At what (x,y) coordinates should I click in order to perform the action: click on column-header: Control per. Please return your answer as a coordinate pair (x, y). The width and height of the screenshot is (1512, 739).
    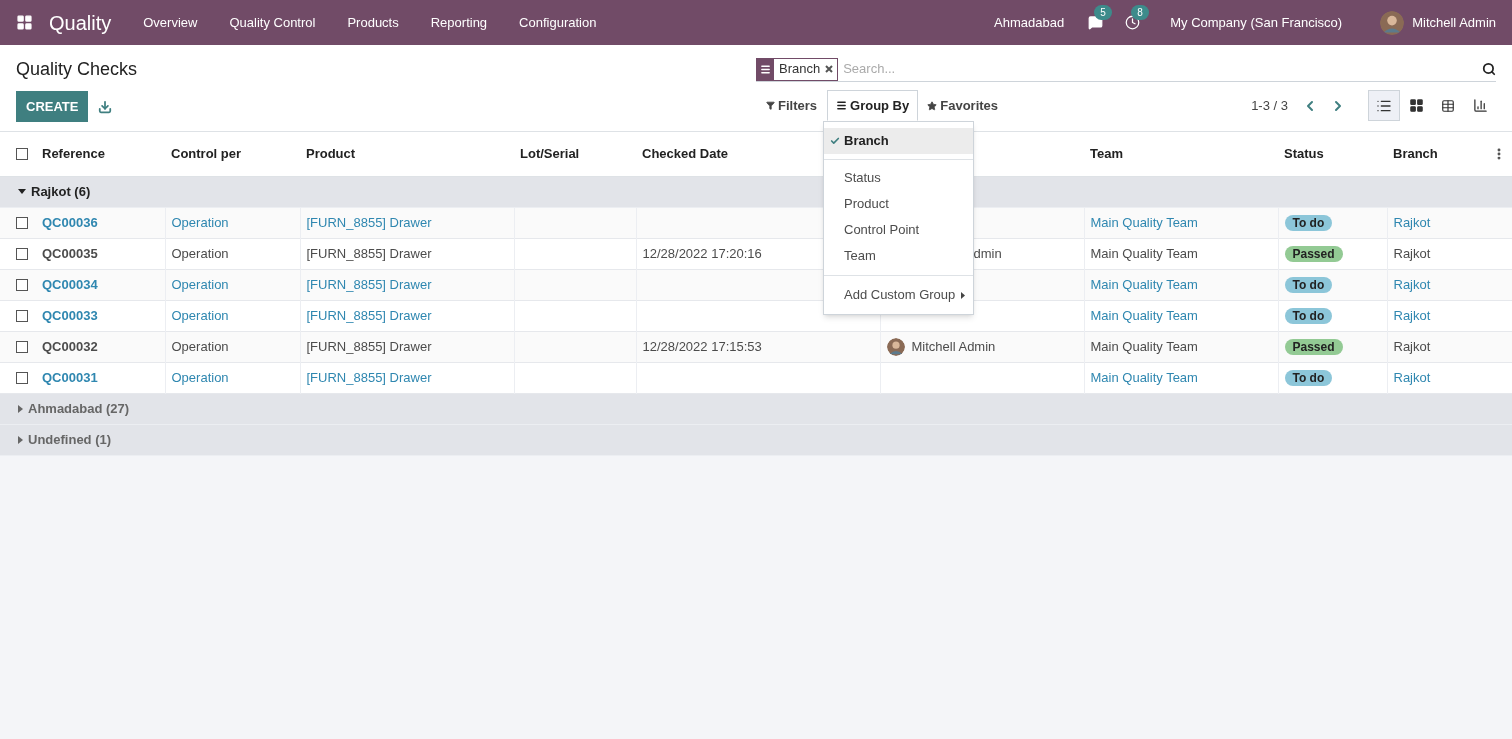
    Looking at the image, I should click on (206, 153).